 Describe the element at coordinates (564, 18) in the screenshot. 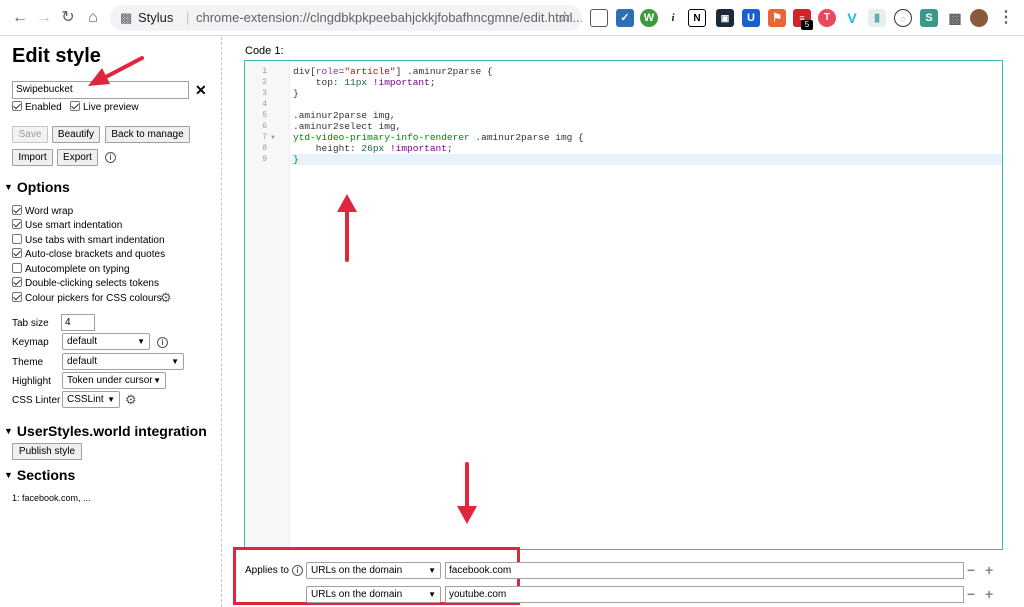

I see `bookmark-star-icon: ☆` at that location.